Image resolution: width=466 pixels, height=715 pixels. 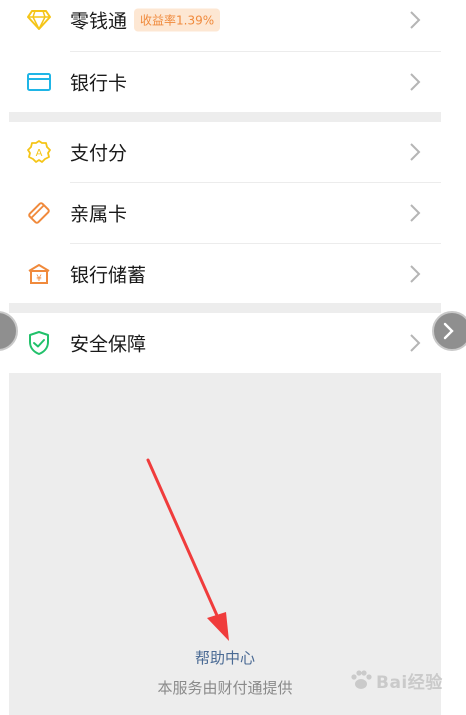 I want to click on list-item-lingqiantong: 零钱通 收益率1.39%, so click(x=225, y=25).